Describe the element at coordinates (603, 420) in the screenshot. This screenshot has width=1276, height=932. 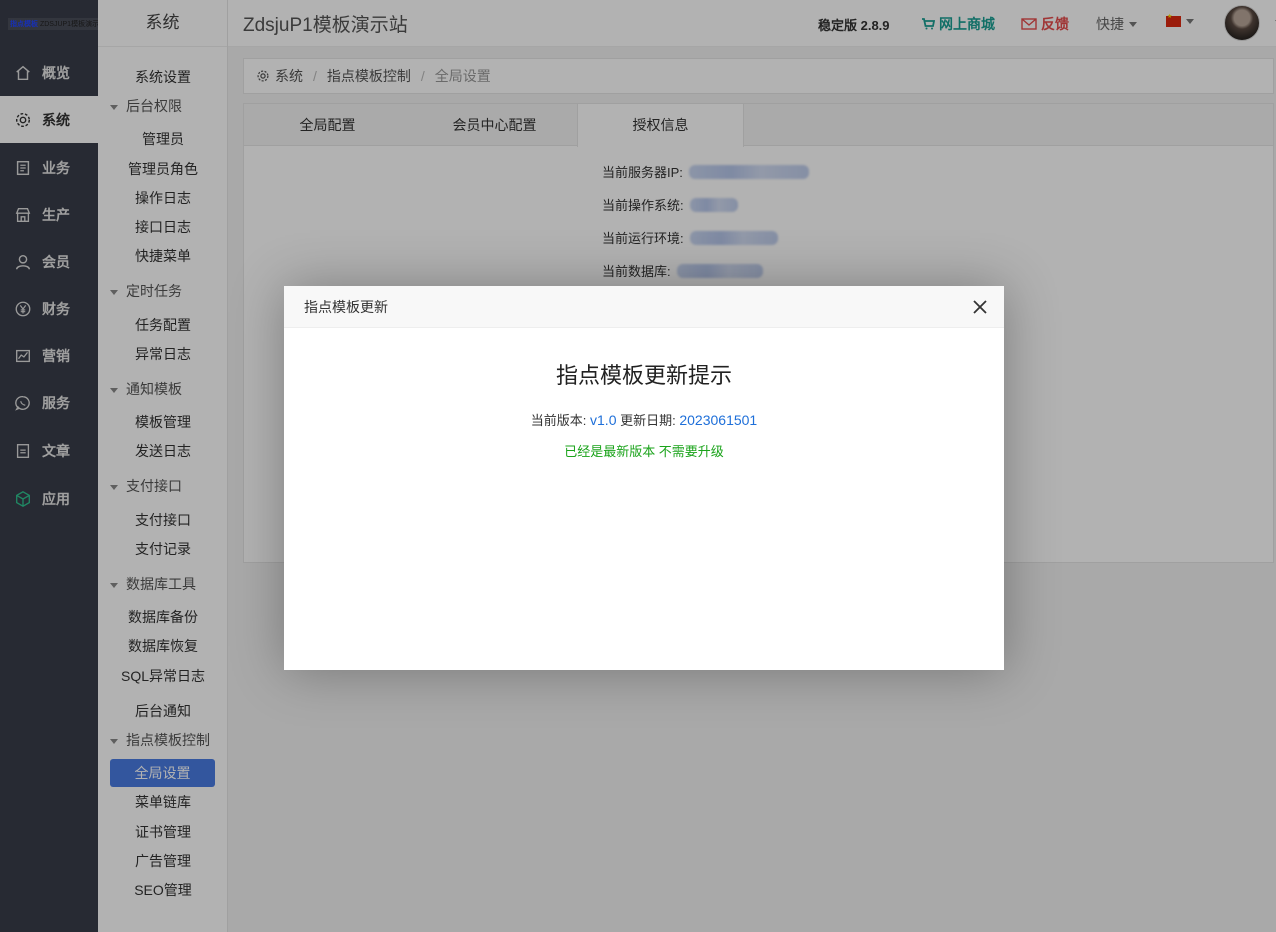
I see `version-value: v1.0` at that location.